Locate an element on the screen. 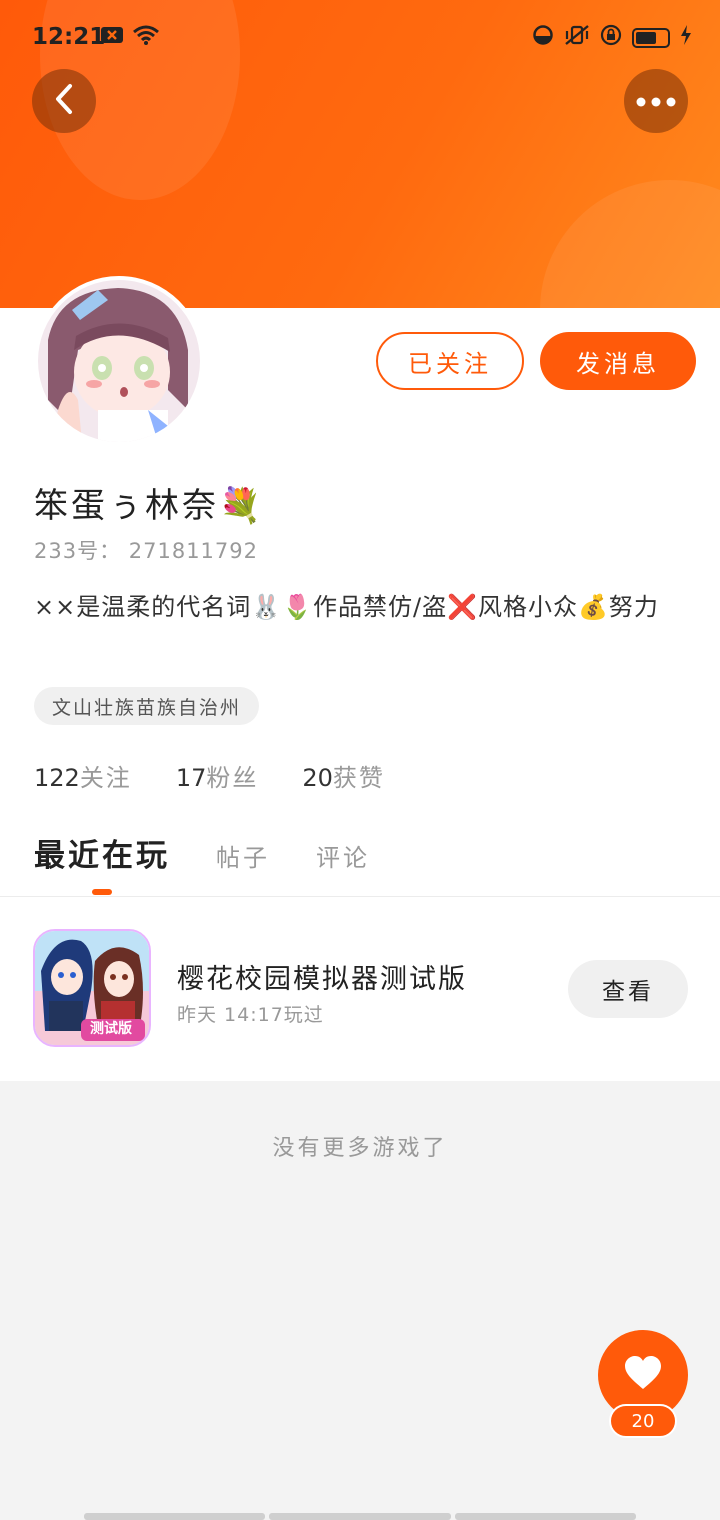  back-button is located at coordinates (64, 101).